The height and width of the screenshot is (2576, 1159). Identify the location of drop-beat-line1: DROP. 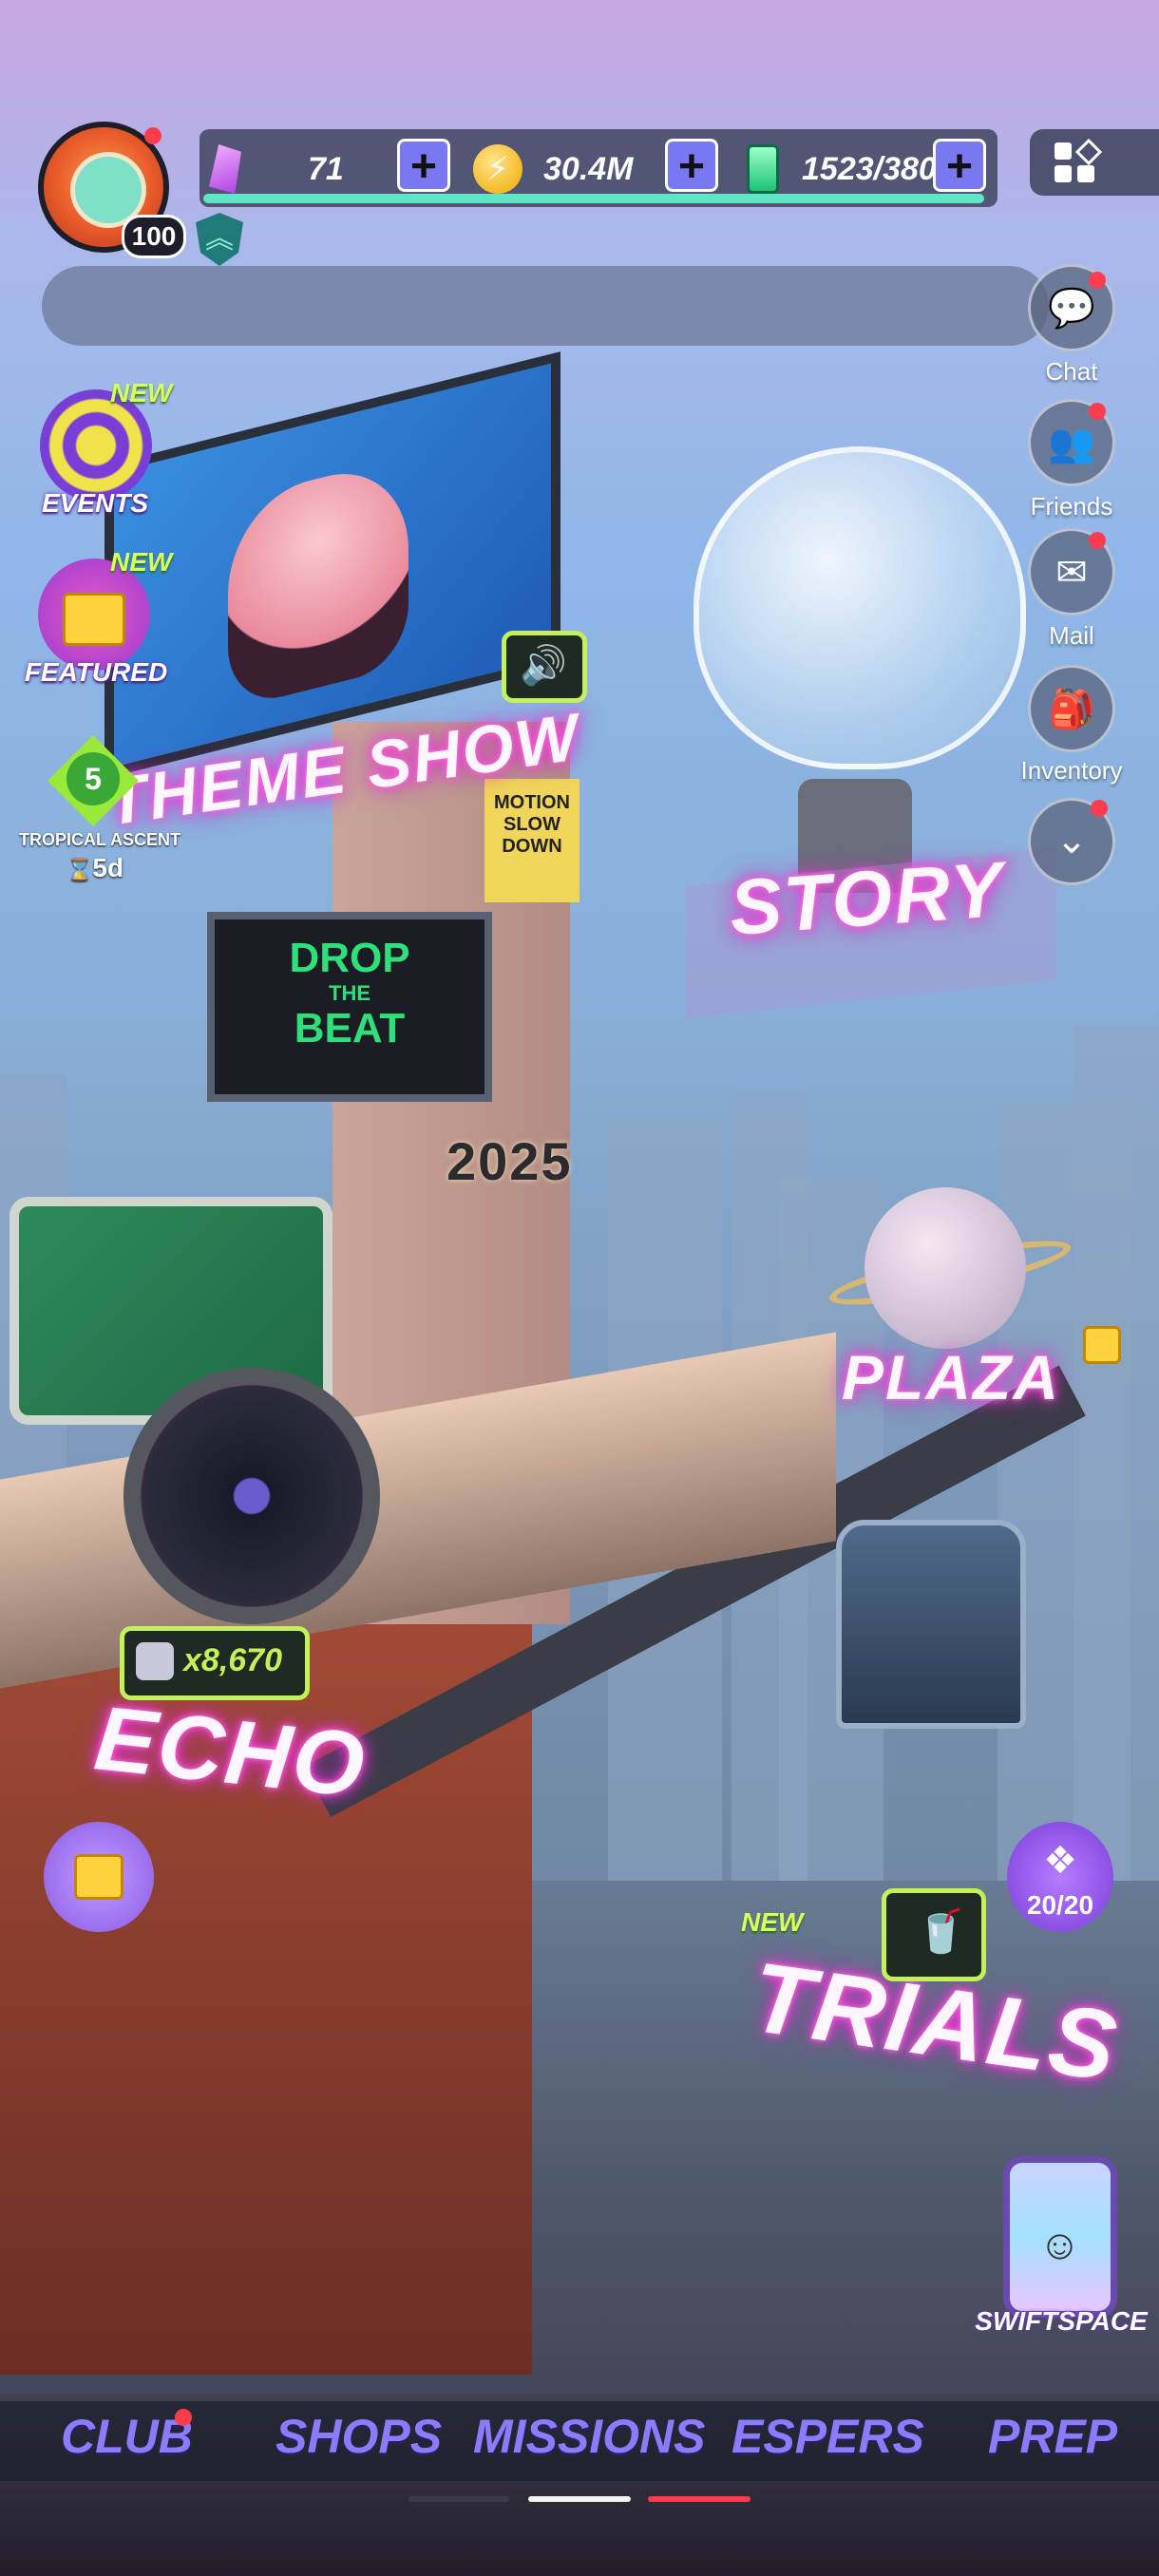
(349, 958).